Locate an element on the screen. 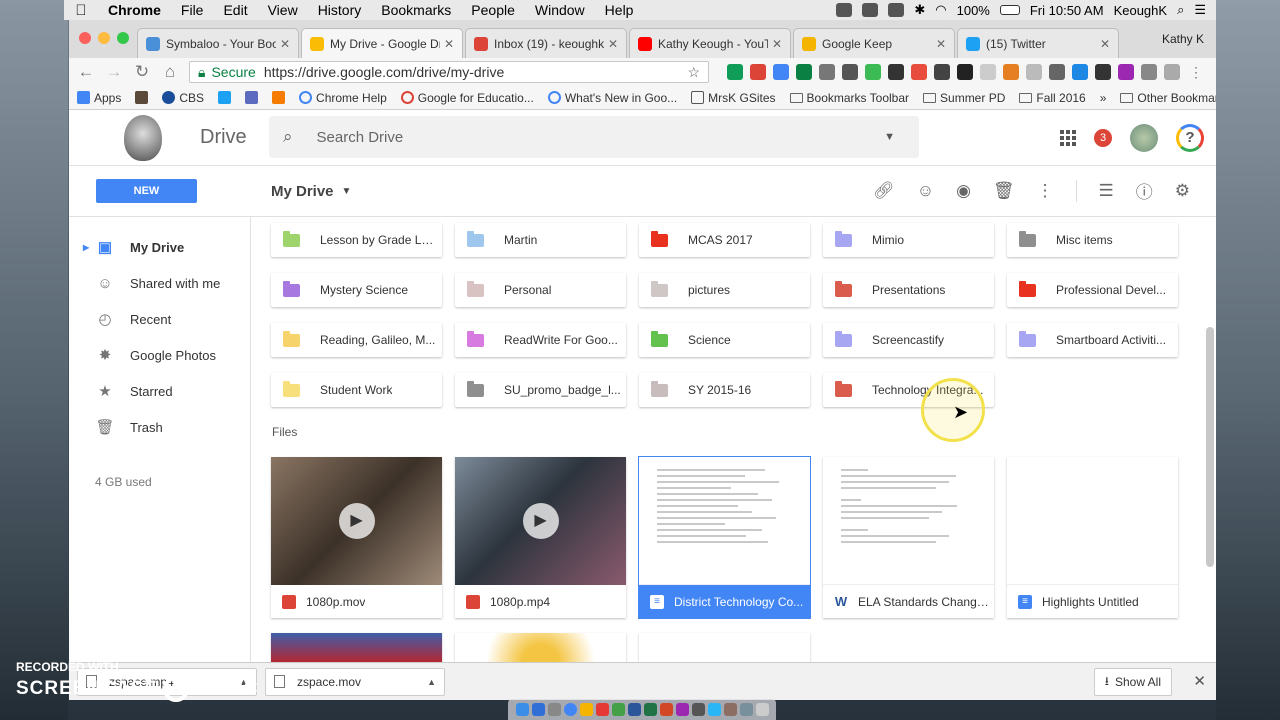  new-button: NEW is located at coordinates (146, 191).